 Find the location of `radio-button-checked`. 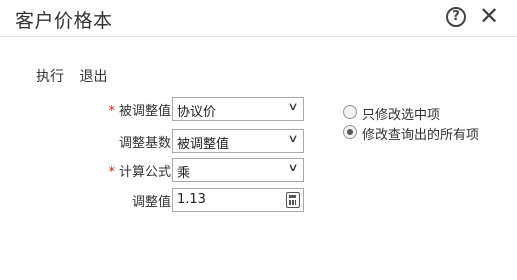

radio-button-checked is located at coordinates (350, 132).